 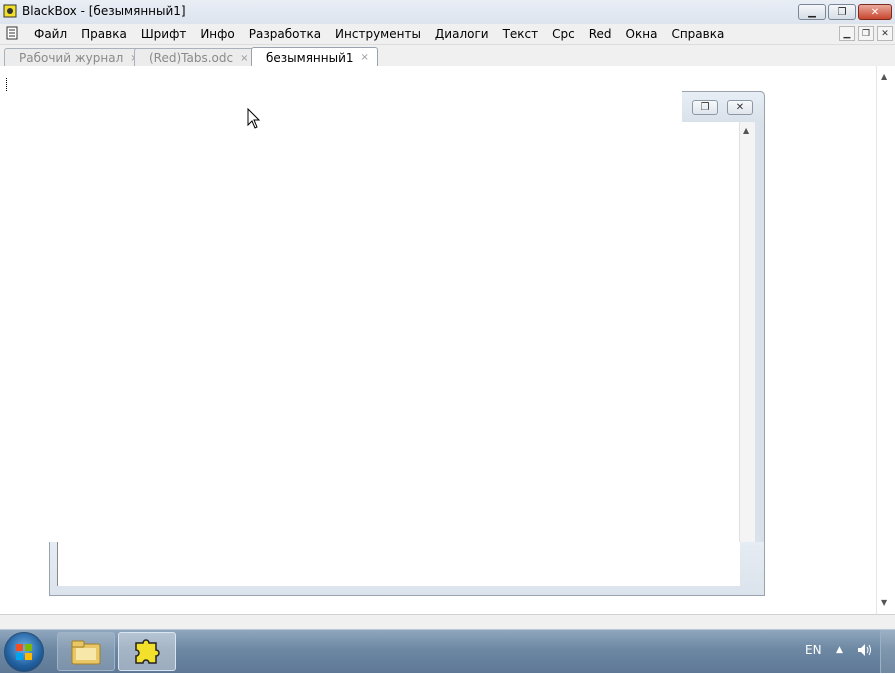 I want to click on tab-label: (Red)Tabs.odc, so click(x=191, y=58).